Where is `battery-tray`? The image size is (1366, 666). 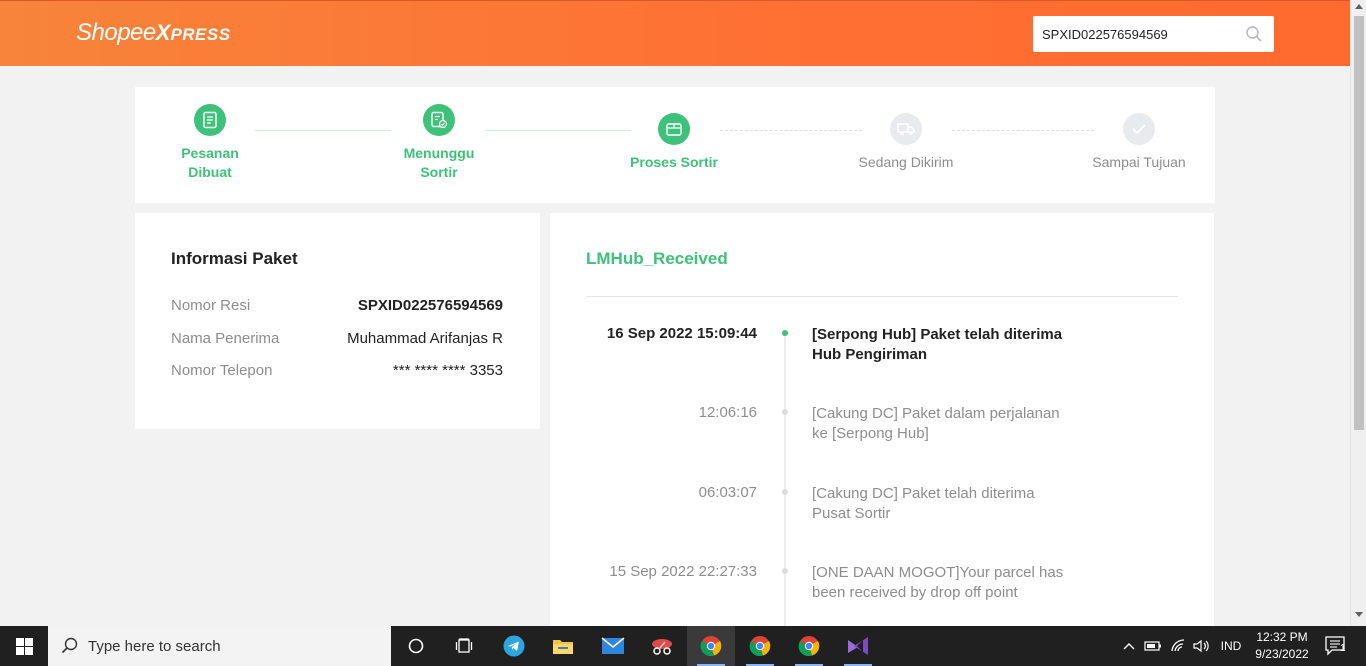
battery-tray is located at coordinates (1153, 646).